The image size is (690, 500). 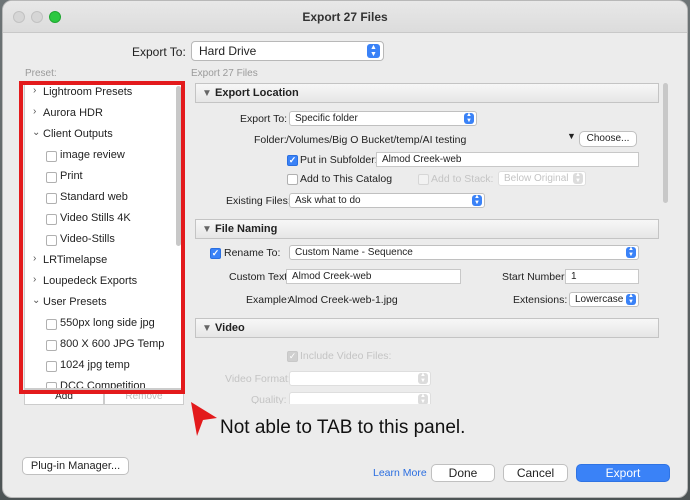 What do you see at coordinates (387, 200) in the screenshot?
I see `existing-files-select: Ask what to do ▲ ▼` at bounding box center [387, 200].